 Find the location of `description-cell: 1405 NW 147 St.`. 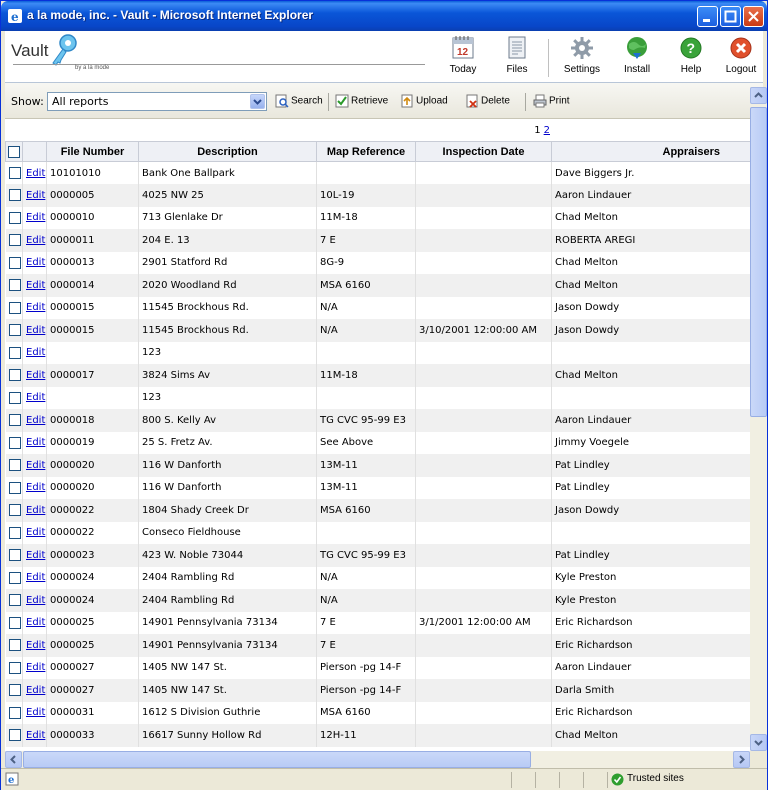

description-cell: 1405 NW 147 St. is located at coordinates (227, 667).